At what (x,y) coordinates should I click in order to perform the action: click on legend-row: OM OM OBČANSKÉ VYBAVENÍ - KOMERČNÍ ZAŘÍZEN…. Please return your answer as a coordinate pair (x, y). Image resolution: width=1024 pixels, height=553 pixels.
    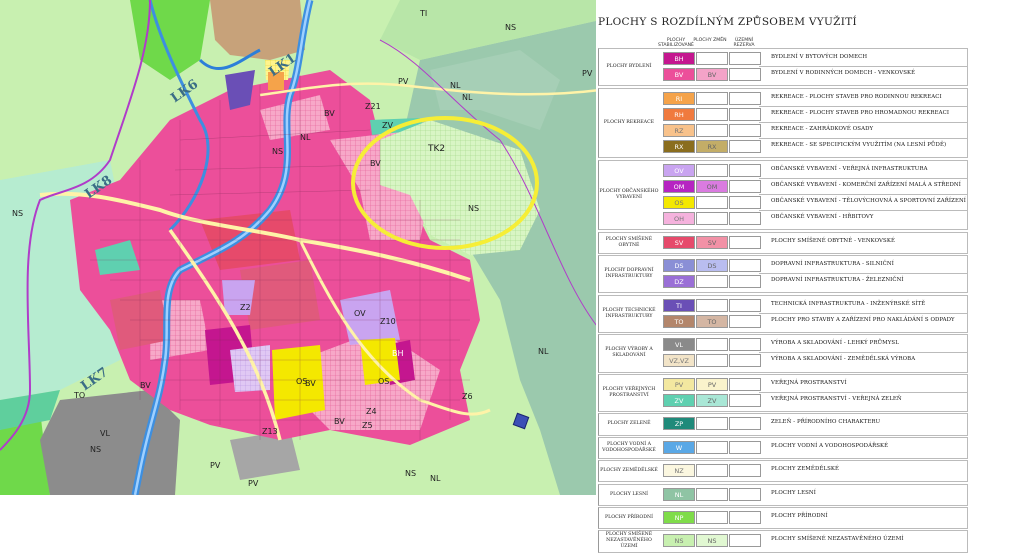
    Looking at the image, I should click on (783, 187).